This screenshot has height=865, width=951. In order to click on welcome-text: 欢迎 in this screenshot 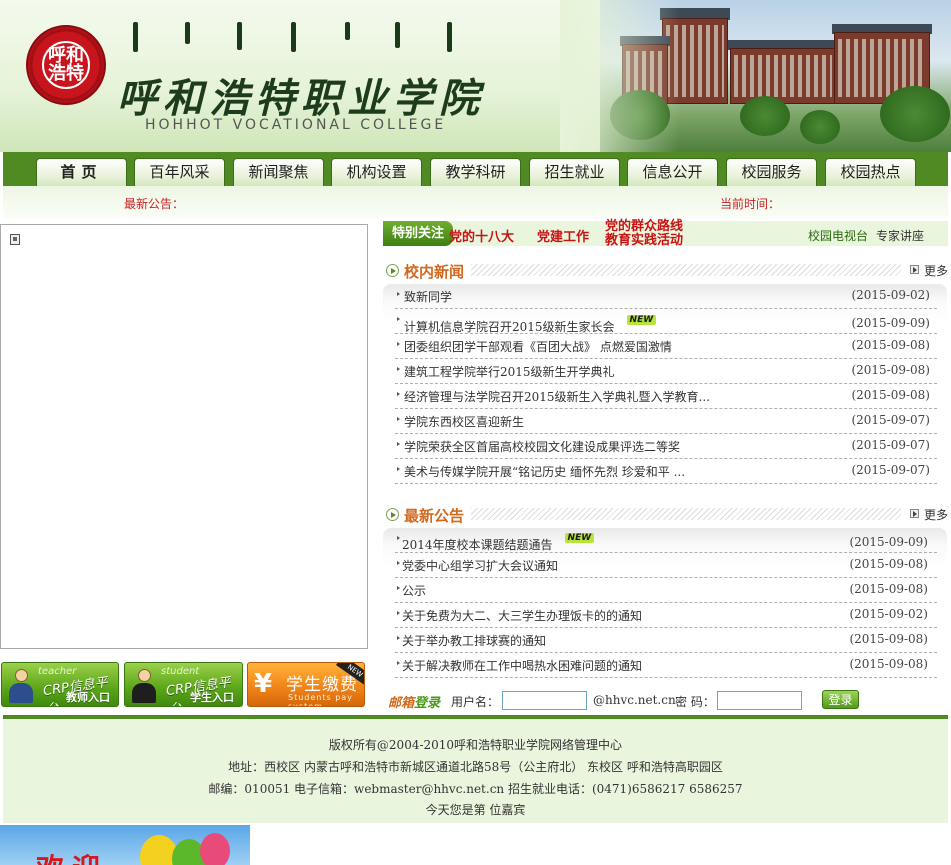, I will do `click(72, 856)`.